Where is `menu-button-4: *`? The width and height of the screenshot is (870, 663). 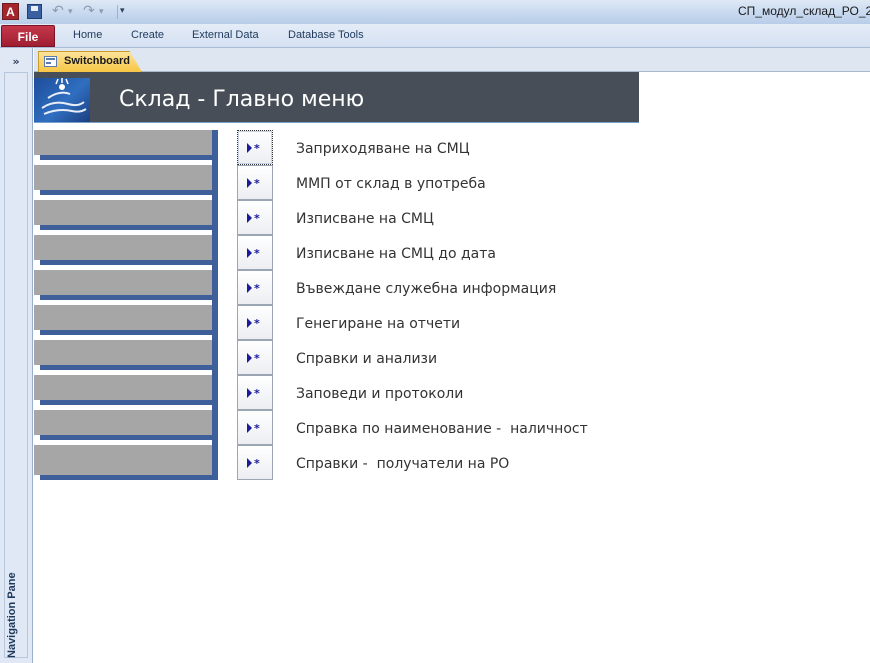
menu-button-4: * is located at coordinates (255, 252).